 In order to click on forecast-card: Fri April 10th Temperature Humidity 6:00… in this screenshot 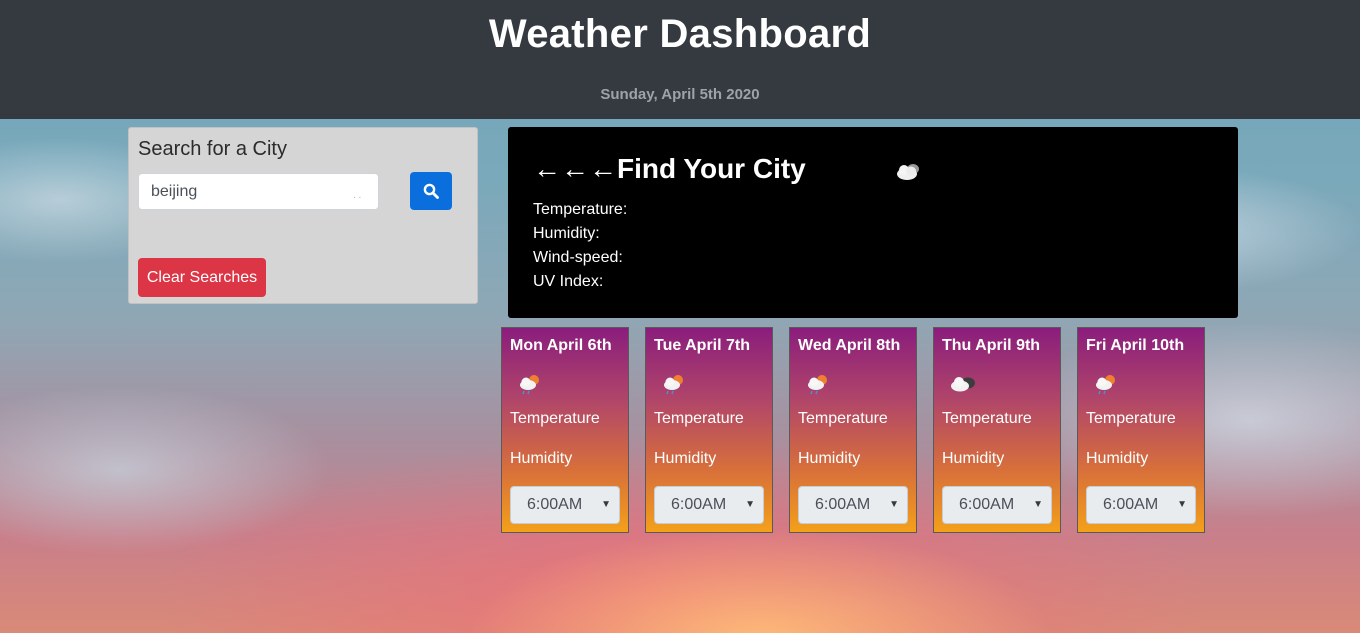, I will do `click(1141, 430)`.